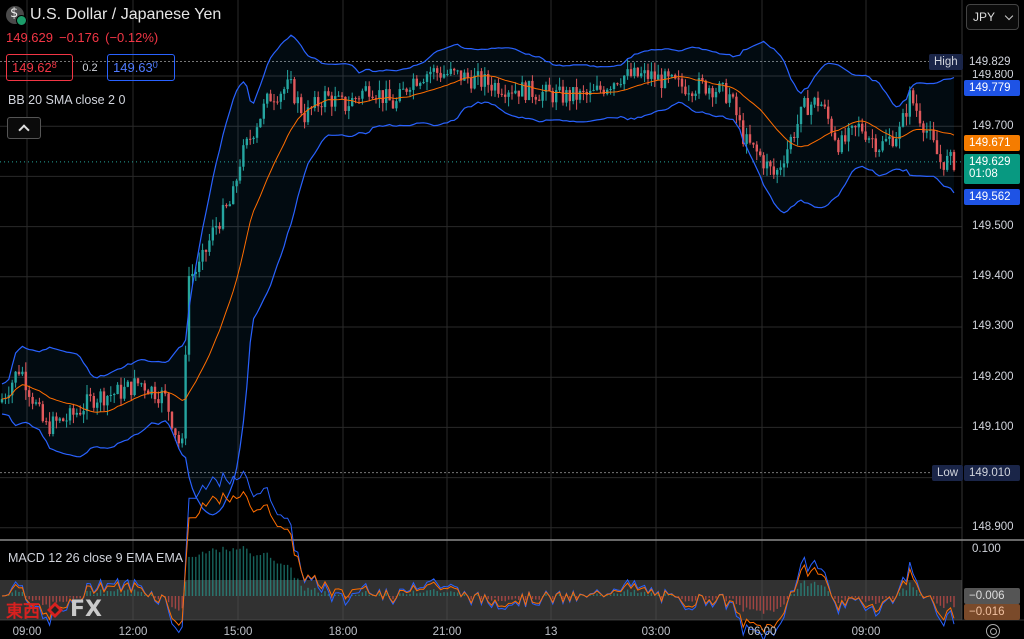 The image size is (1024, 639). Describe the element at coordinates (990, 162) in the screenshot. I see `last-price-value: 149.629` at that location.